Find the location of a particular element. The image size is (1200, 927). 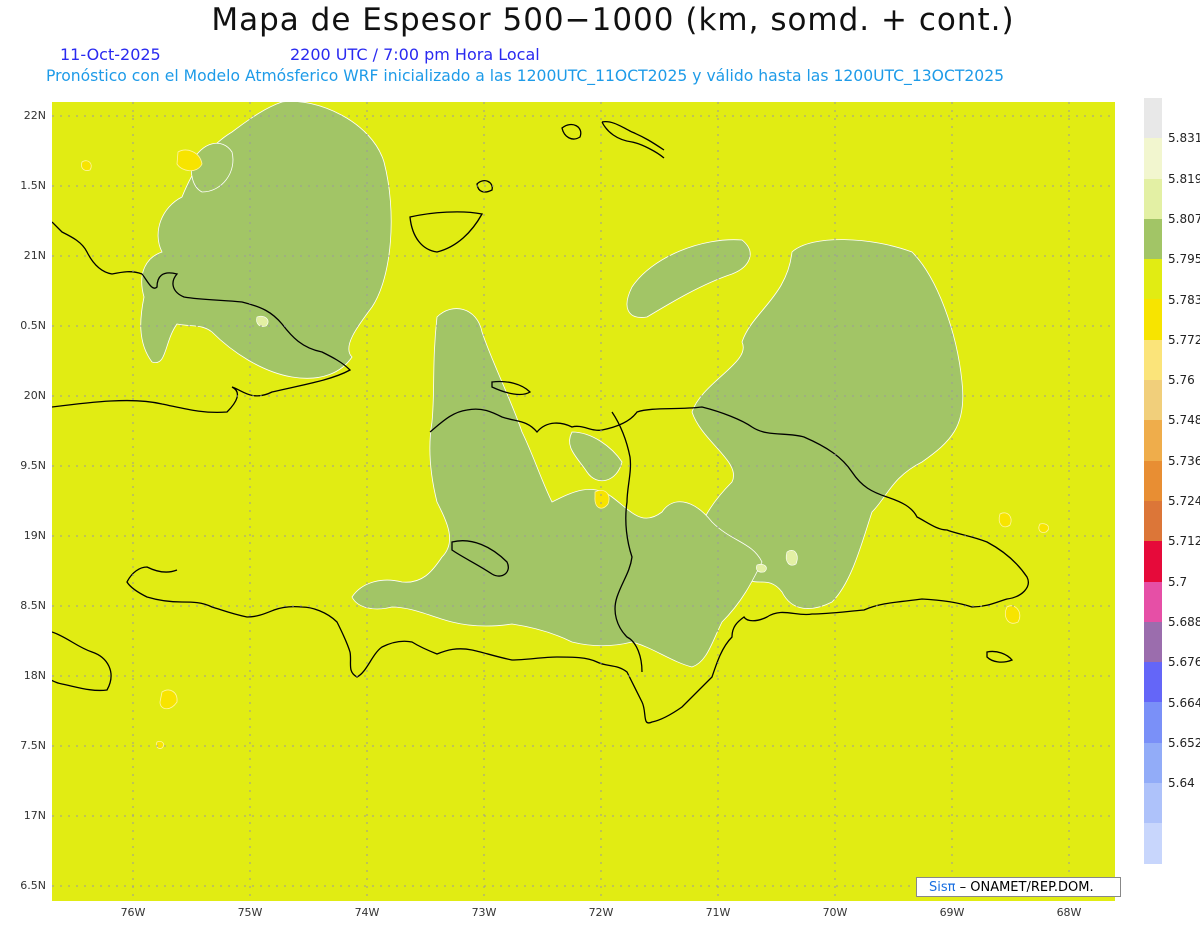

credit-text: – ONAMET/REP.DOM. is located at coordinates (1024, 887).